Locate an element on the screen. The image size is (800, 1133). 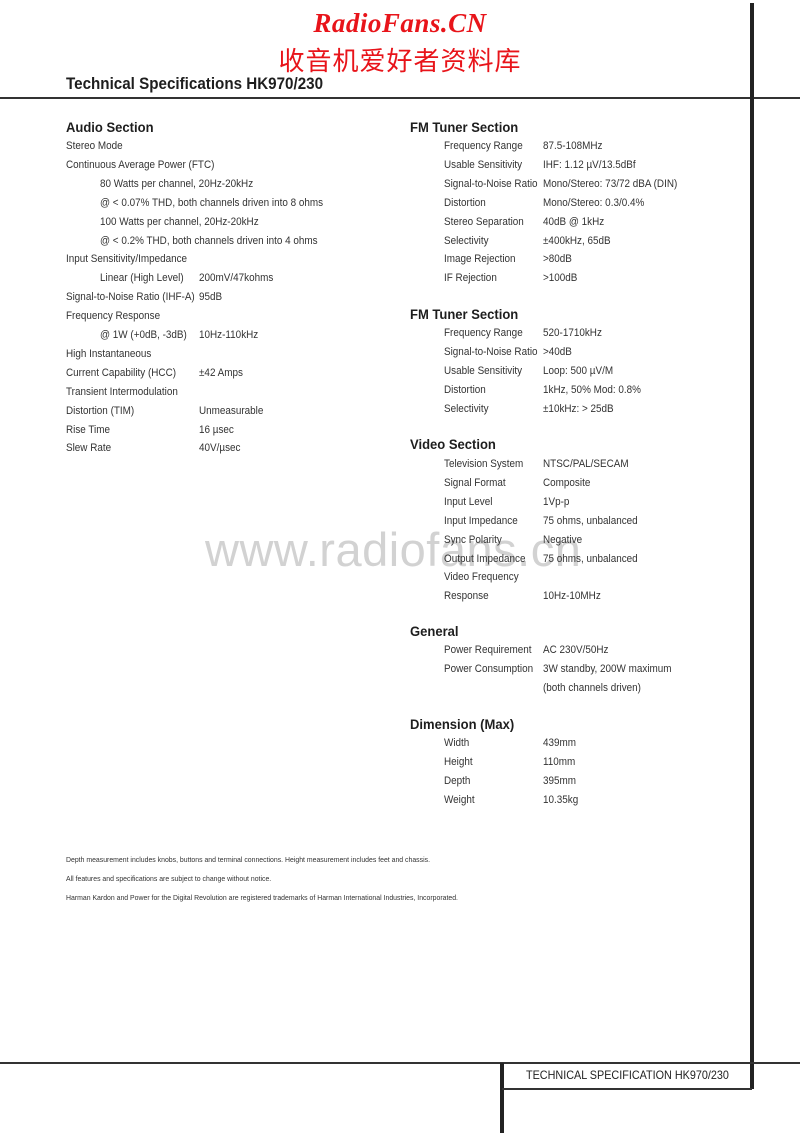
dimension-section-title: Dimension (Max) is located at coordinates (462, 724).